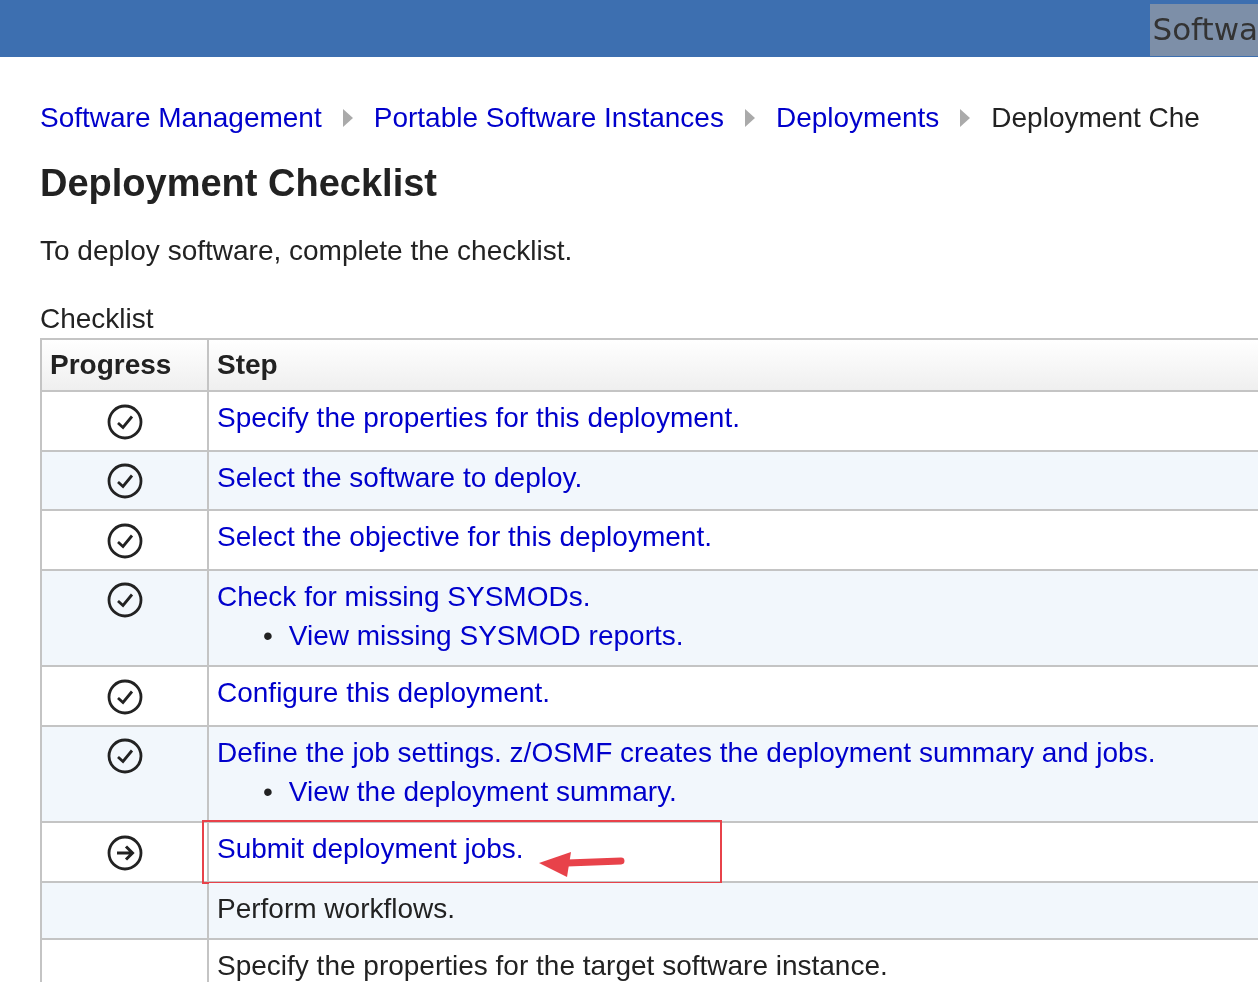 The image size is (1258, 982). I want to click on top-bar-title: Softwa, so click(1204, 30).